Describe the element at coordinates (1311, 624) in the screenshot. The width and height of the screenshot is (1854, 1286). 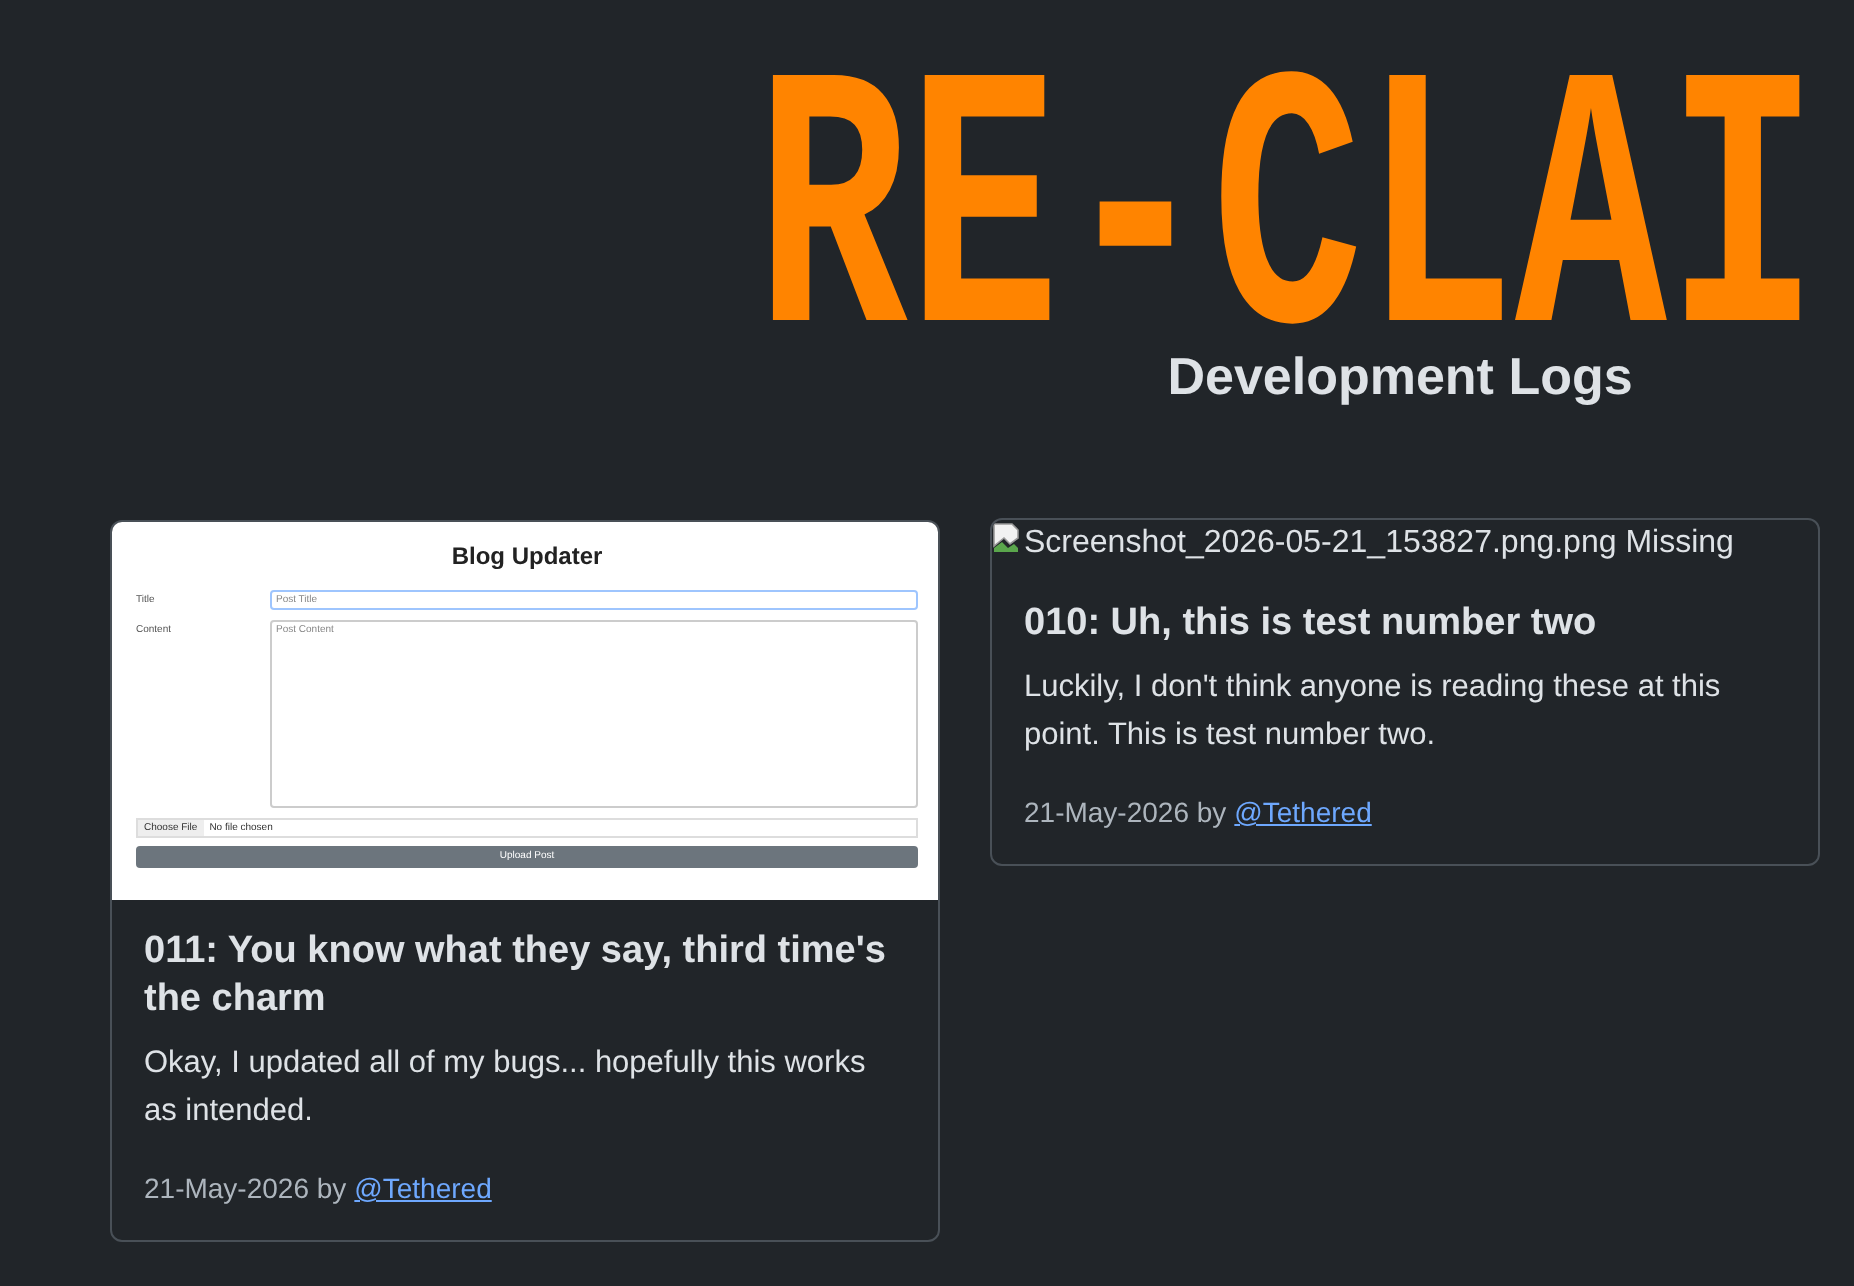
I see `post-title: 010: Uh, this is test number two` at that location.